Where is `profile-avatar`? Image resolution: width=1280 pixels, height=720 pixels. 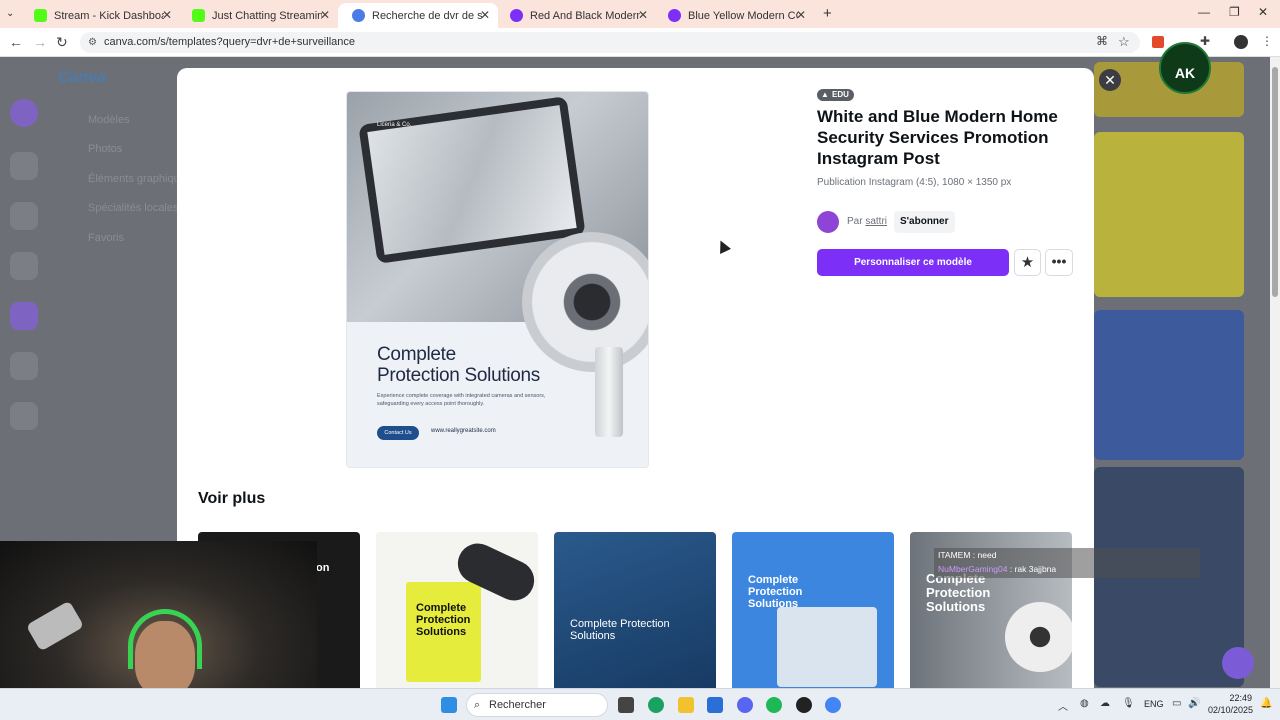 profile-avatar is located at coordinates (1241, 42).